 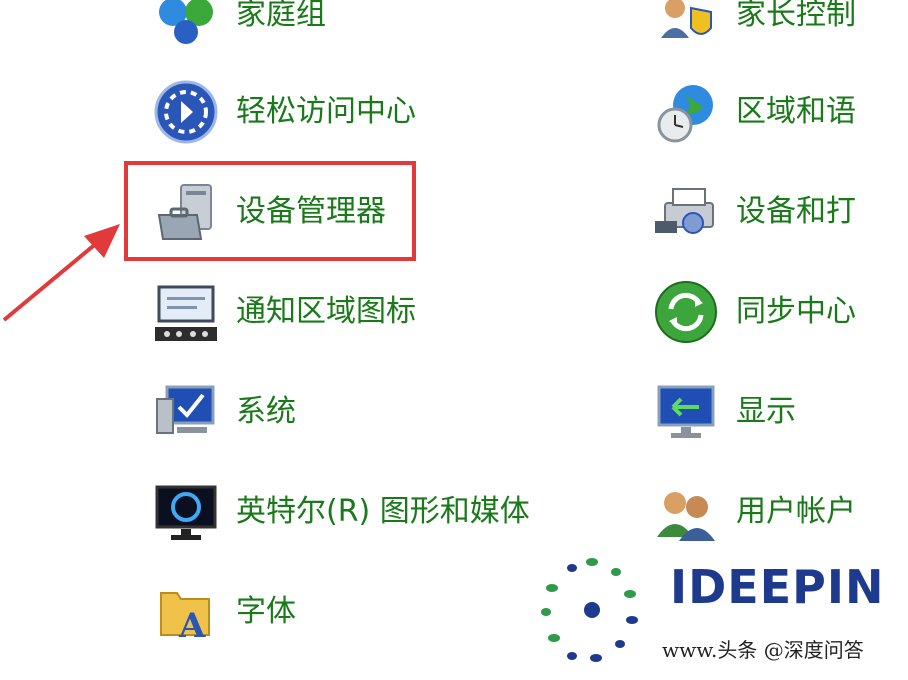 What do you see at coordinates (186, 25) in the screenshot?
I see `homegroup-icon` at bounding box center [186, 25].